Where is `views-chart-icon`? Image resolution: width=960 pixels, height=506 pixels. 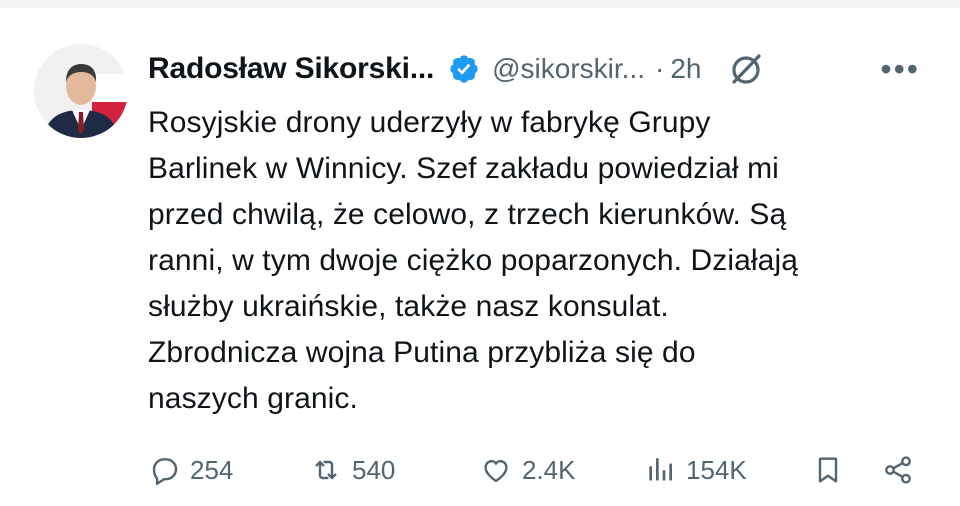
views-chart-icon is located at coordinates (660, 469).